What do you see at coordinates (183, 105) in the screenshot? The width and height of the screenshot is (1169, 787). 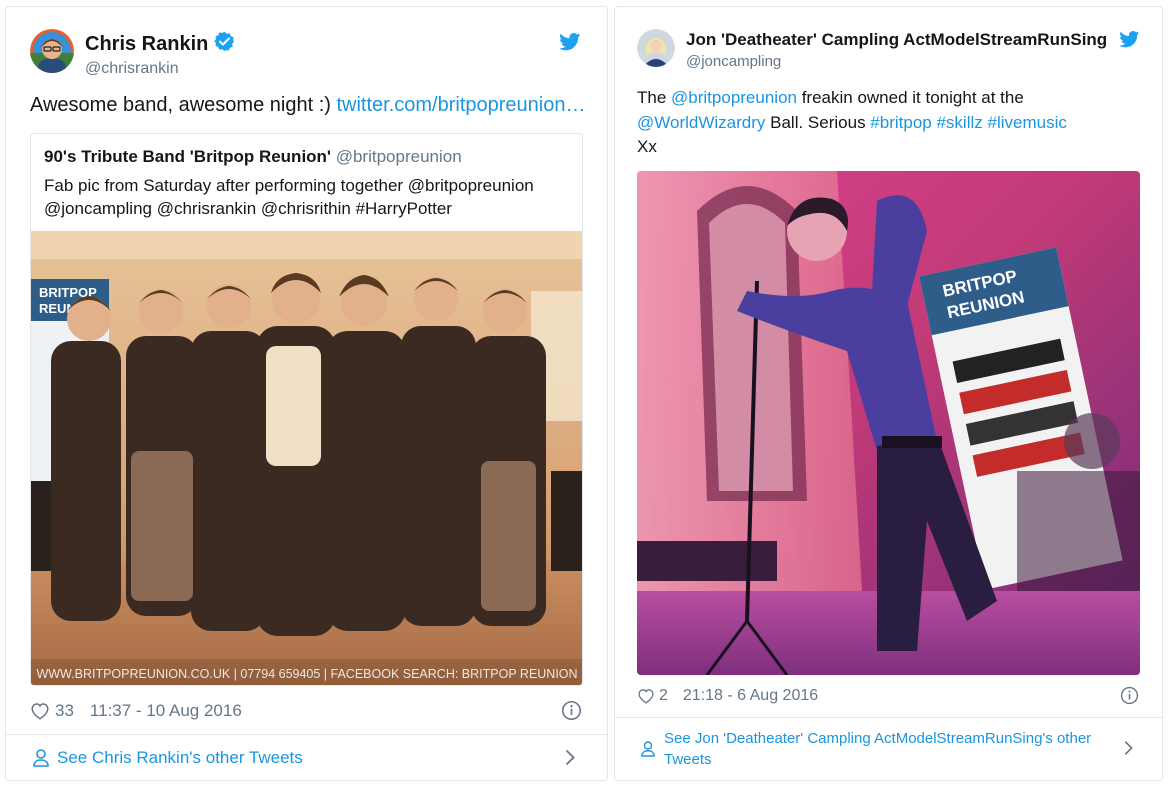 I see `tweet-text-body: Awesome band, awesome night :)` at bounding box center [183, 105].